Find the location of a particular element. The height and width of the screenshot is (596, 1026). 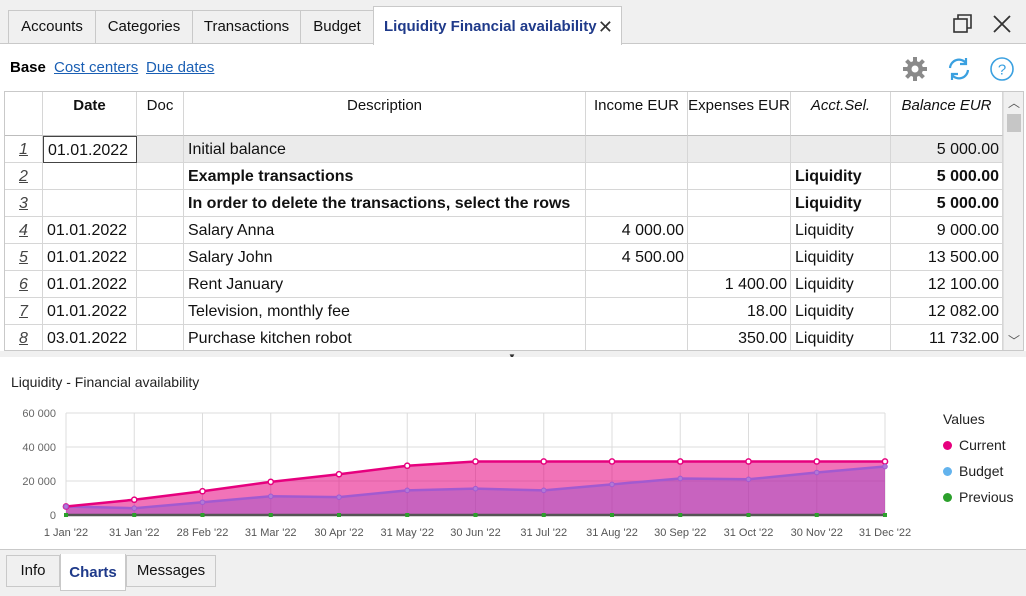

description-cell: Salary Anna is located at coordinates (385, 230).